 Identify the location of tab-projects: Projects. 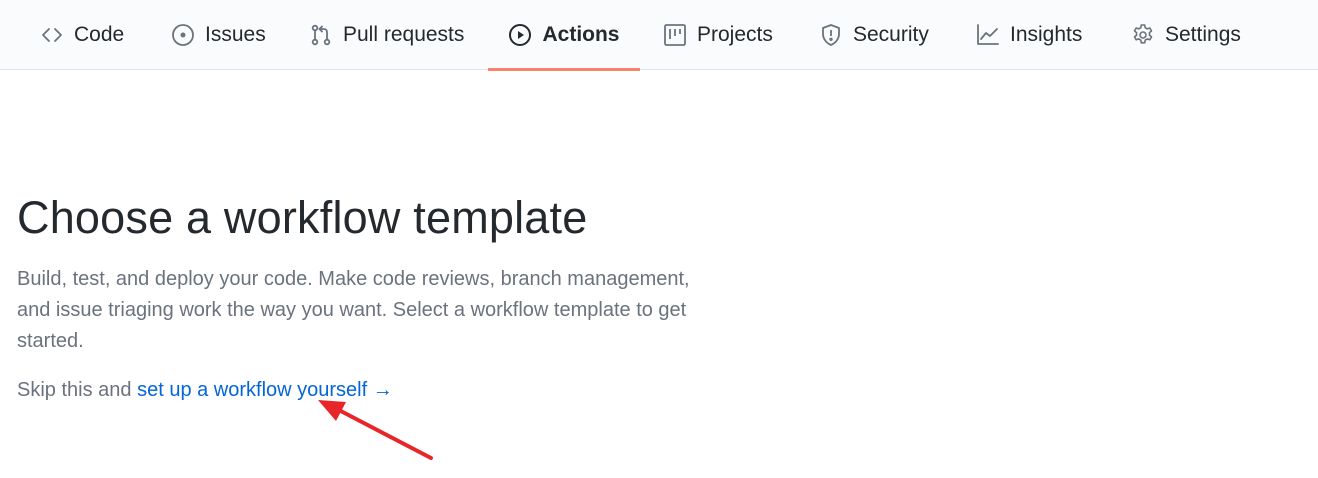
(718, 35).